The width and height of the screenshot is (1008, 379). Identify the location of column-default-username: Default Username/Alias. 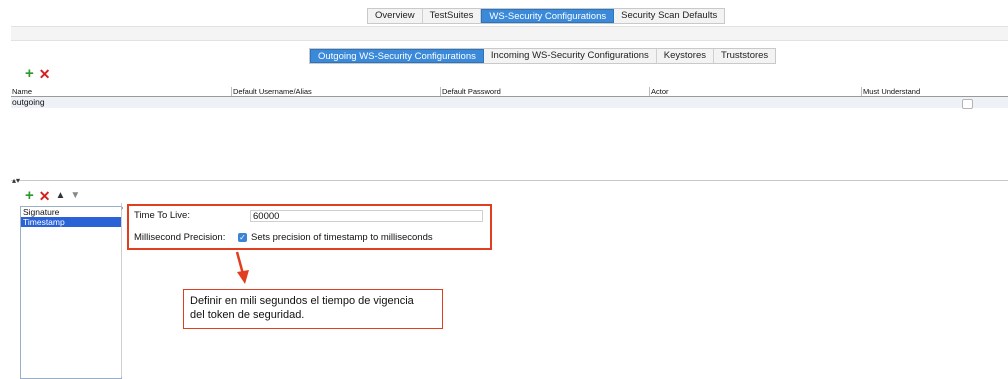
(336, 91).